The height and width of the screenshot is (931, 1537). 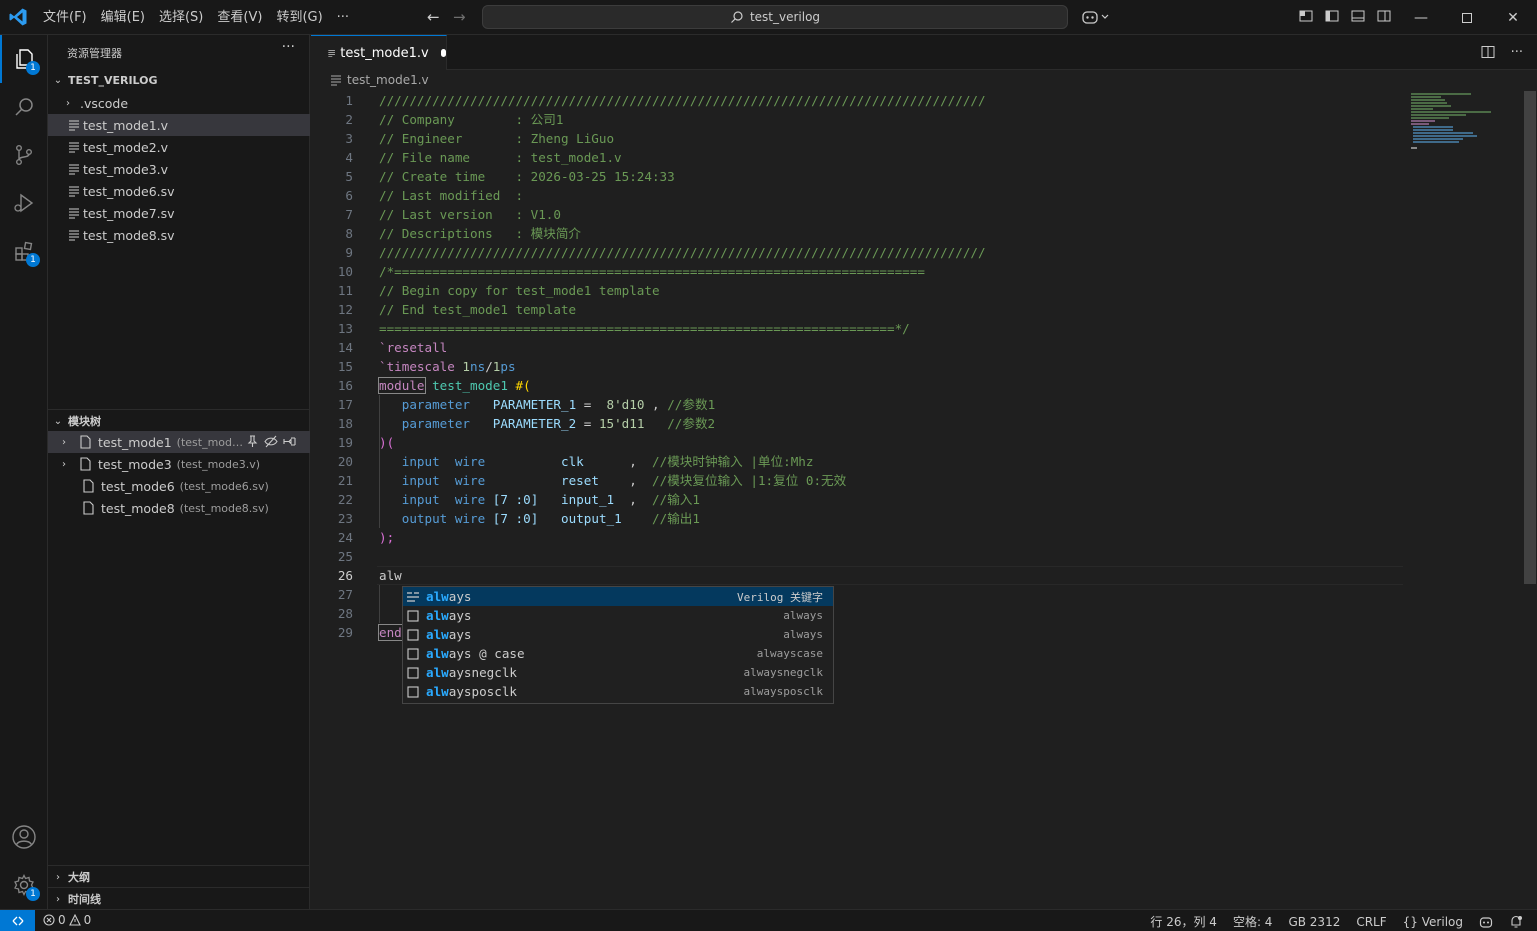 I want to click on file-test-mode6-sv: test_mode6.sv, so click(x=179, y=191).